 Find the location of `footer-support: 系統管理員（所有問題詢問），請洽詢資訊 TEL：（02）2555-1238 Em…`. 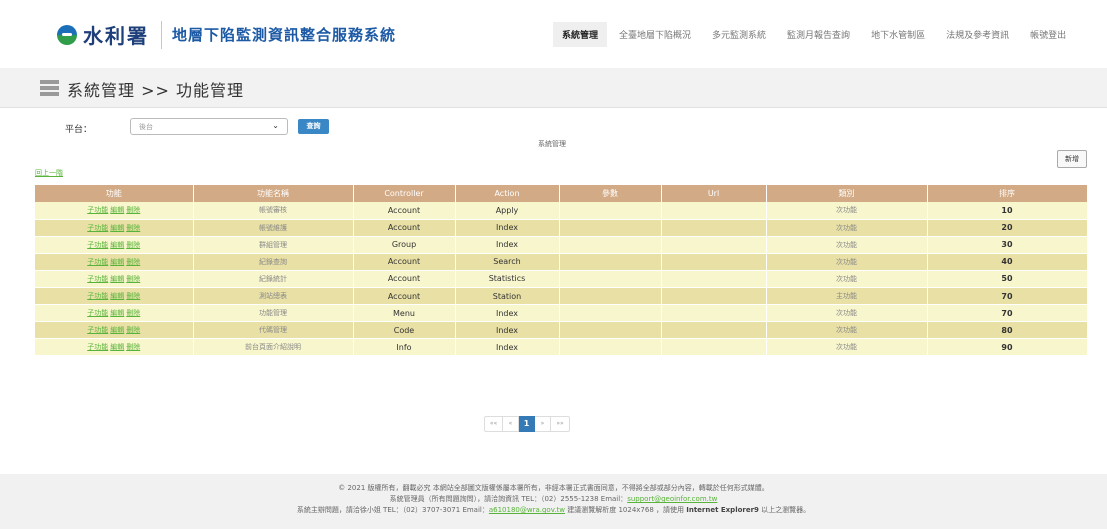

footer-support: 系統管理員（所有問題詢問），請洽詢資訊 TEL：（02）2555-1238 Em… is located at coordinates (553, 499).